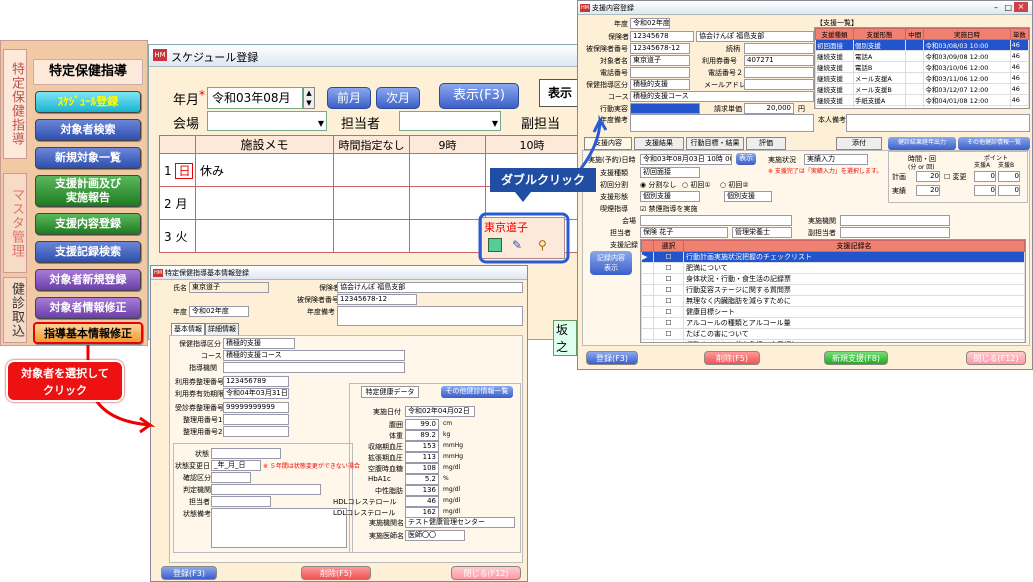 The height and width of the screenshot is (582, 1033). I want to click on type-select: 初回面接, so click(670, 172).